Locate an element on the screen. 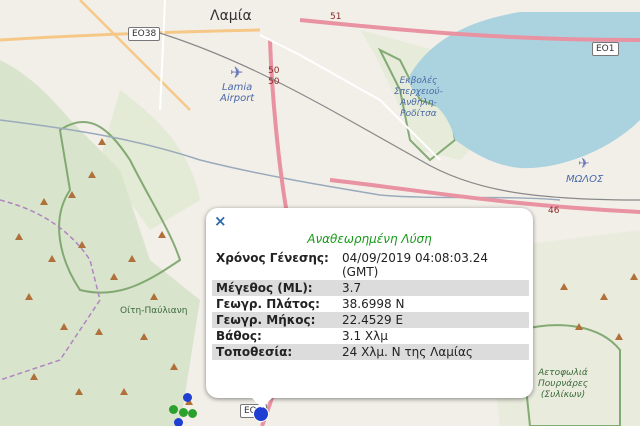 This screenshot has height=426, width=640. molos-label: ΜΩΛΟΣ is located at coordinates (585, 179).